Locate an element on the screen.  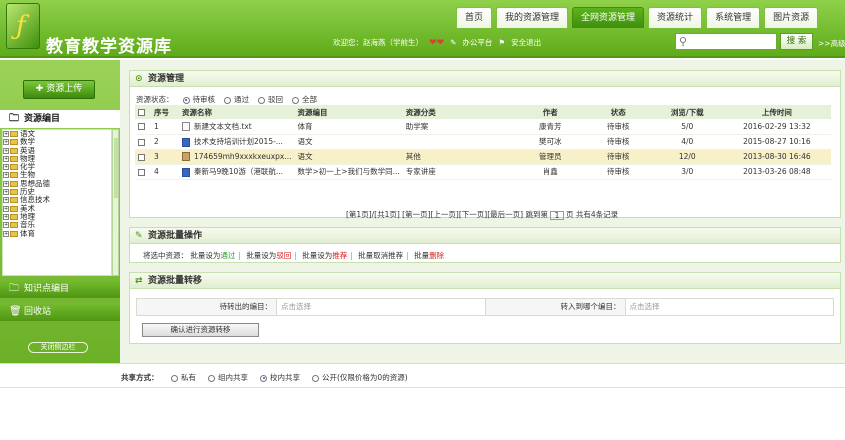
panel-title: ⊙ 资源管理 is located at coordinates (485, 79).